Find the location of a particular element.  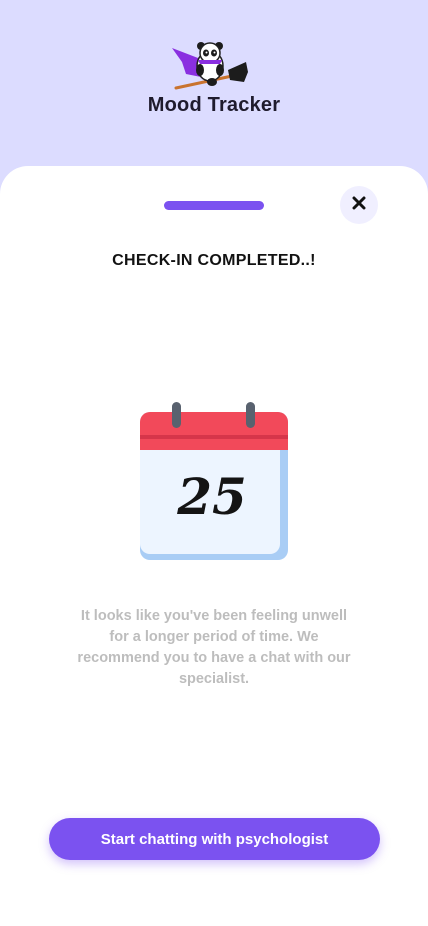

close-button is located at coordinates (359, 205).